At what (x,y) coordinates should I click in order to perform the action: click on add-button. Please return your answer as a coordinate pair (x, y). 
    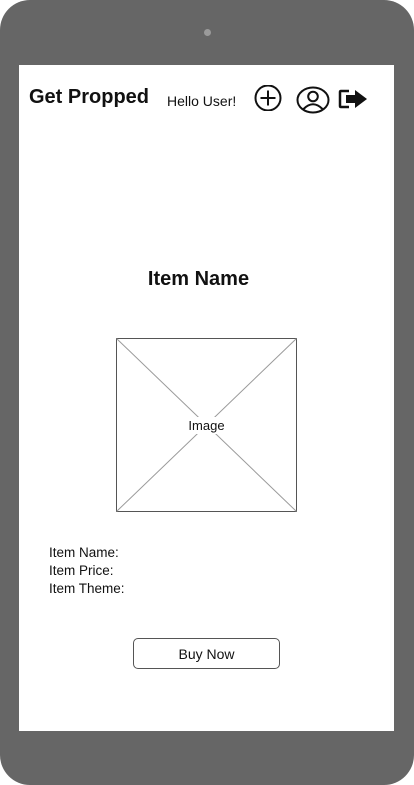
    Looking at the image, I should click on (268, 98).